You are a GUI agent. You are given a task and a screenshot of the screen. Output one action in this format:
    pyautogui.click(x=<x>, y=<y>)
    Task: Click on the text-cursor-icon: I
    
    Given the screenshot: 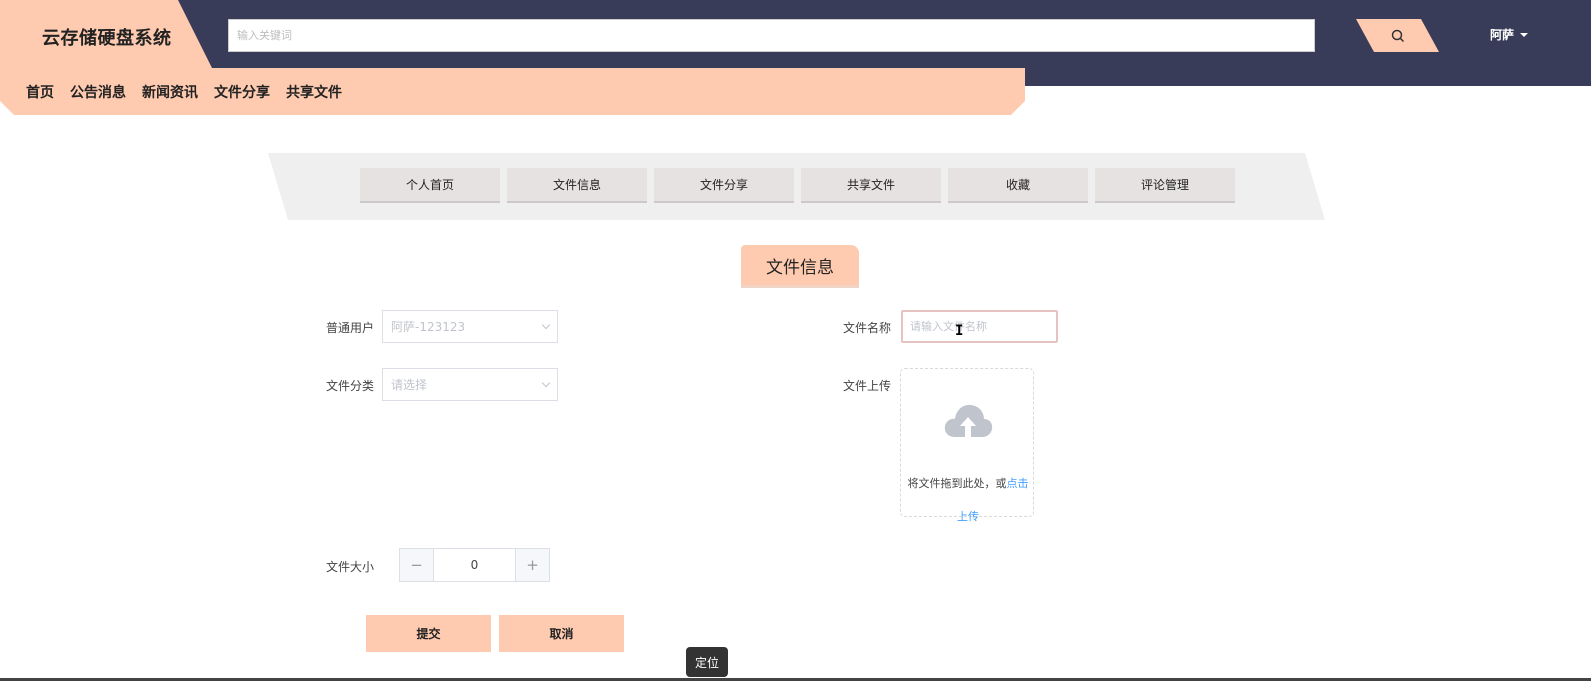 What is the action you would take?
    pyautogui.click(x=959, y=331)
    